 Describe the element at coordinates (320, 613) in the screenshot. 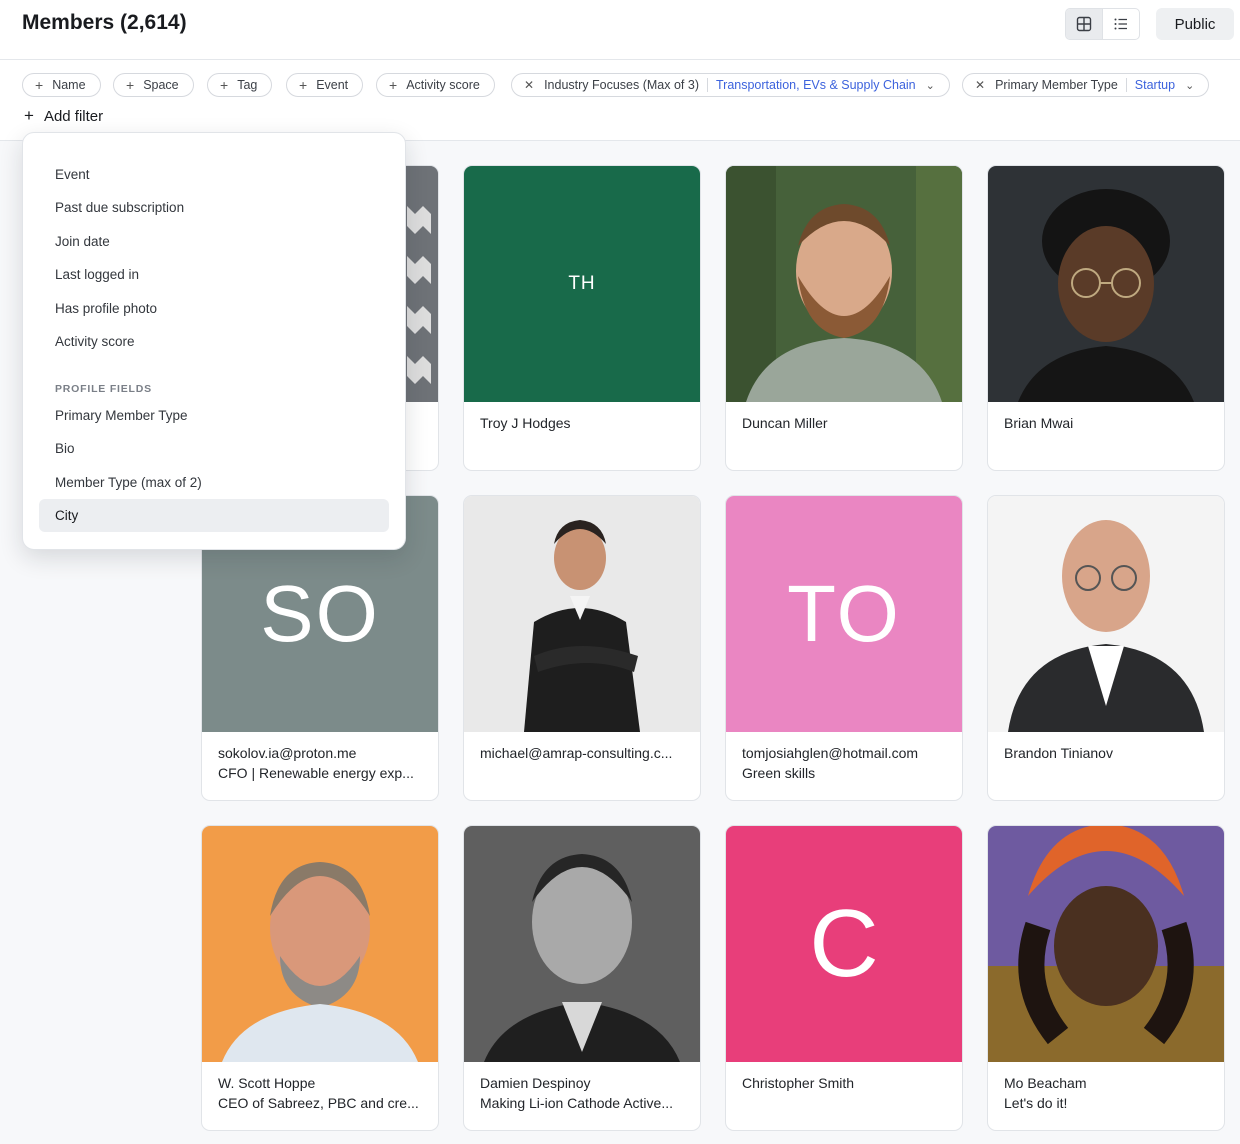

I see `avatar-initials: SO` at that location.